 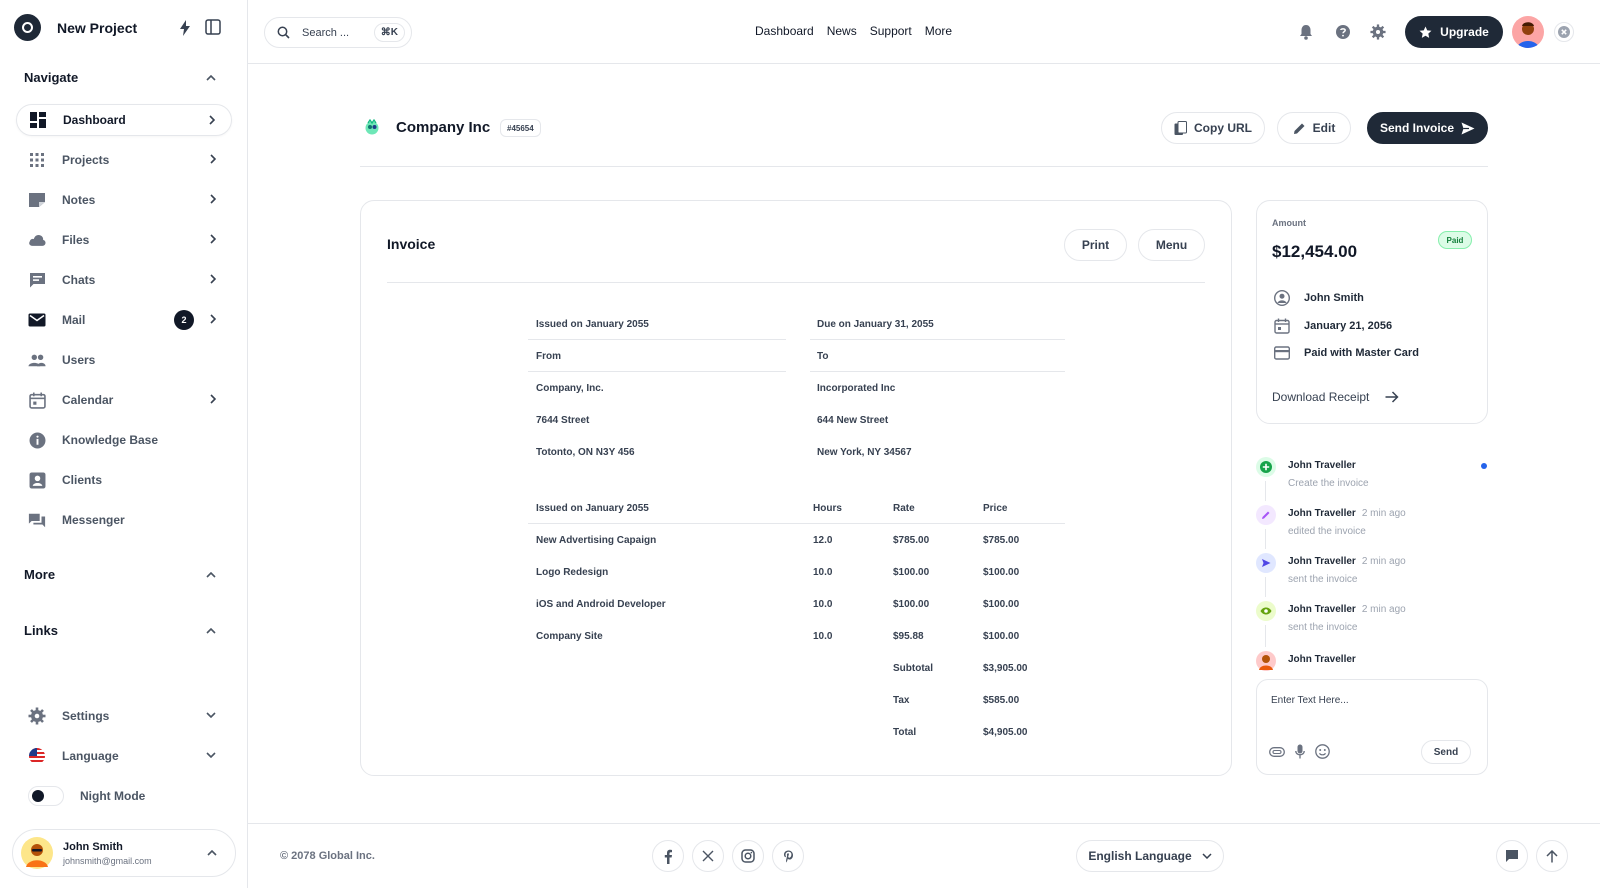 I want to click on emoji-icon, so click(x=1322, y=751).